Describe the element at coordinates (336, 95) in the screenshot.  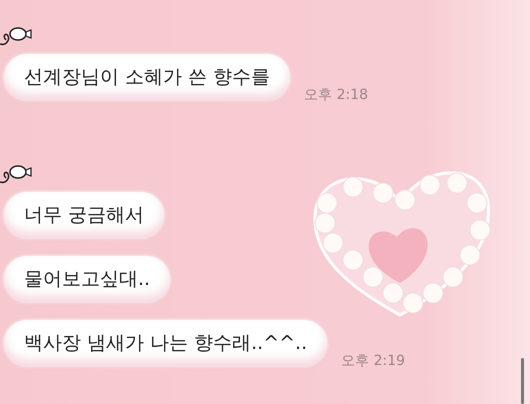
I see `message-time: 오후 2:18` at that location.